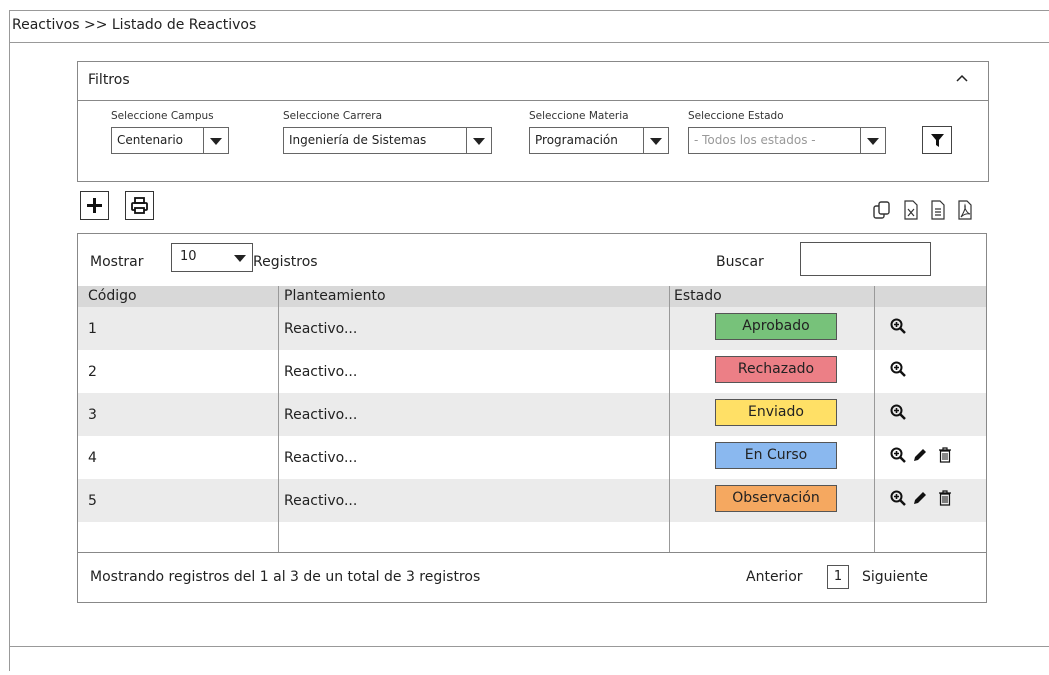  I want to click on excel-icon, so click(911, 210).